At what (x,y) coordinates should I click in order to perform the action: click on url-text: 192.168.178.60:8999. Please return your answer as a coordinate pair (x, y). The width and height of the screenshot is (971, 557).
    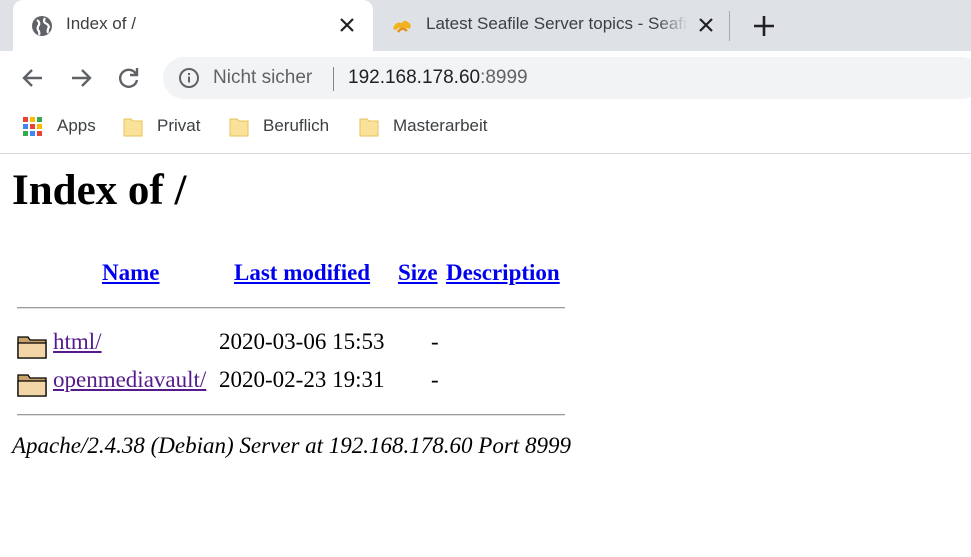
    Looking at the image, I should click on (438, 78).